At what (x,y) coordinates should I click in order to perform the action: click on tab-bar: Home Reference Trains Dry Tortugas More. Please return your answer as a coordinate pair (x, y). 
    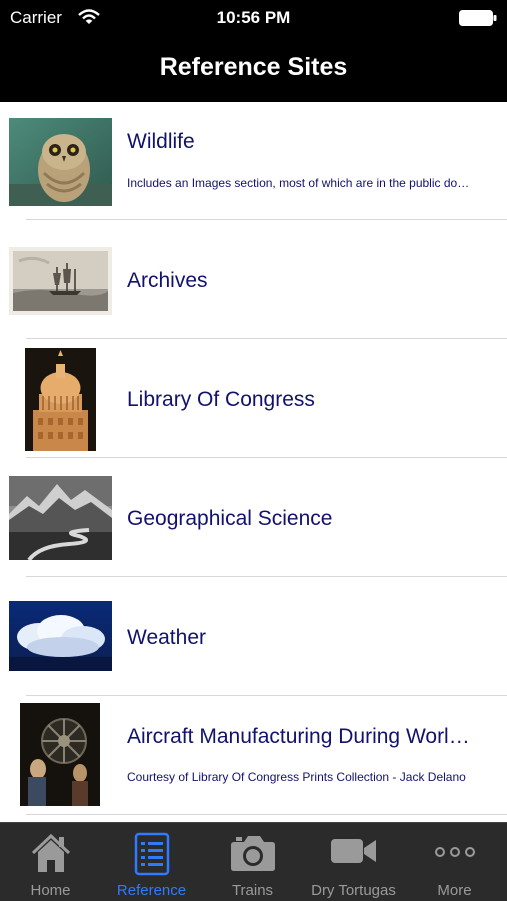
    Looking at the image, I should click on (253, 861).